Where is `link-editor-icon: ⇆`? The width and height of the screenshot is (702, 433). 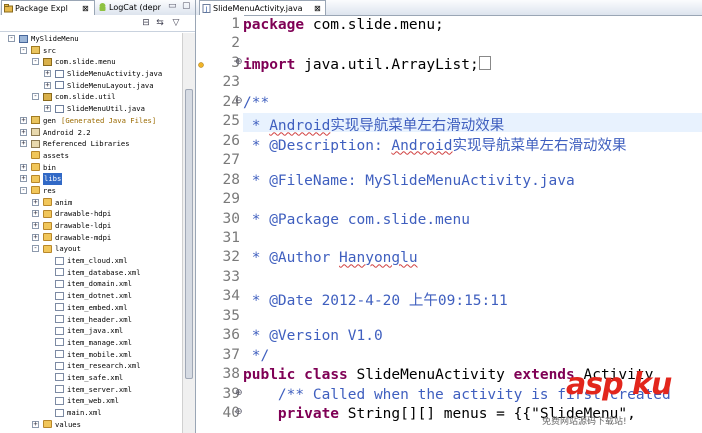
link-editor-icon: ⇆ is located at coordinates (160, 23).